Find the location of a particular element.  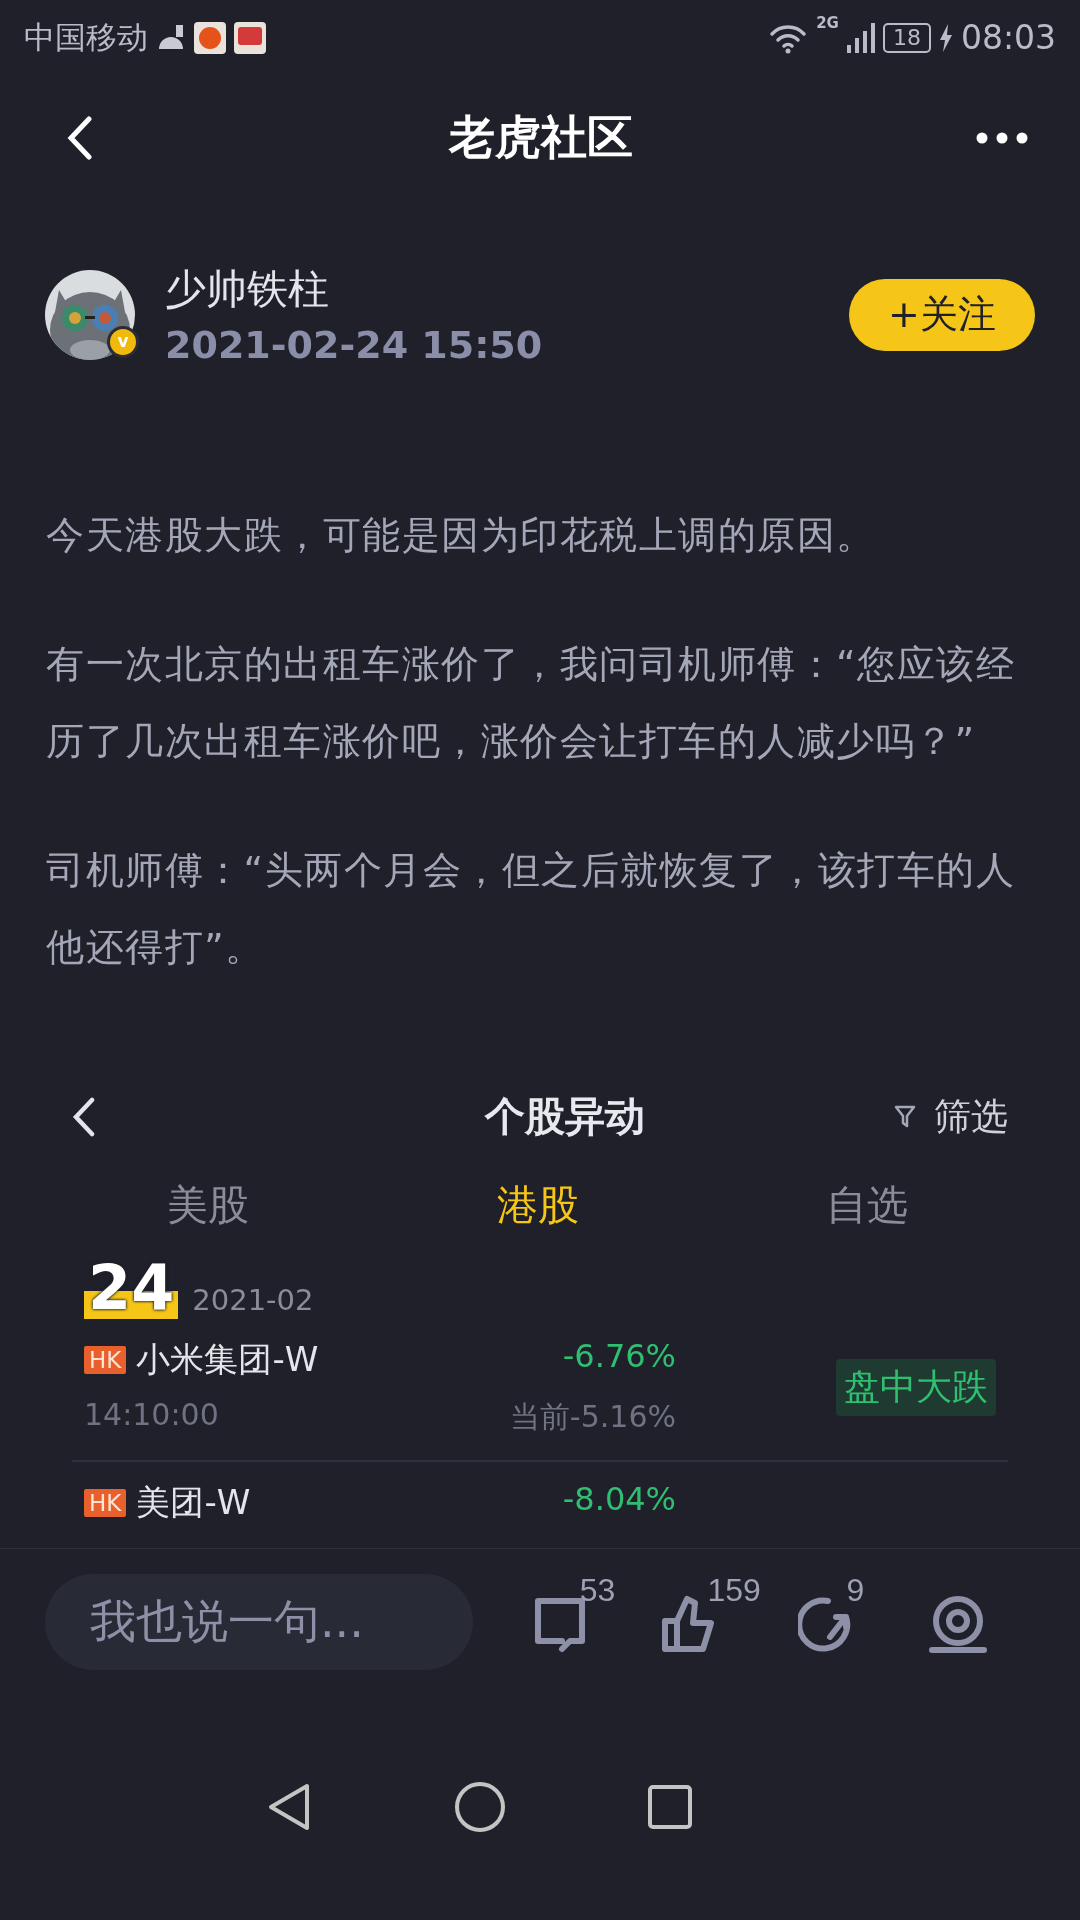

clock: 08:03 is located at coordinates (1008, 37).